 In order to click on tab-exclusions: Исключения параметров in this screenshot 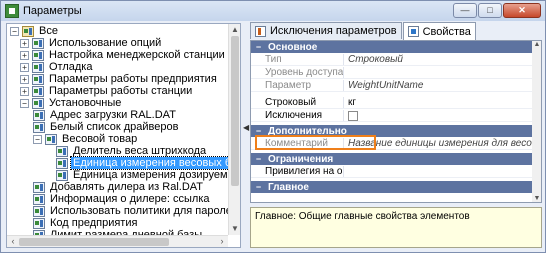, I will do `click(326, 30)`.